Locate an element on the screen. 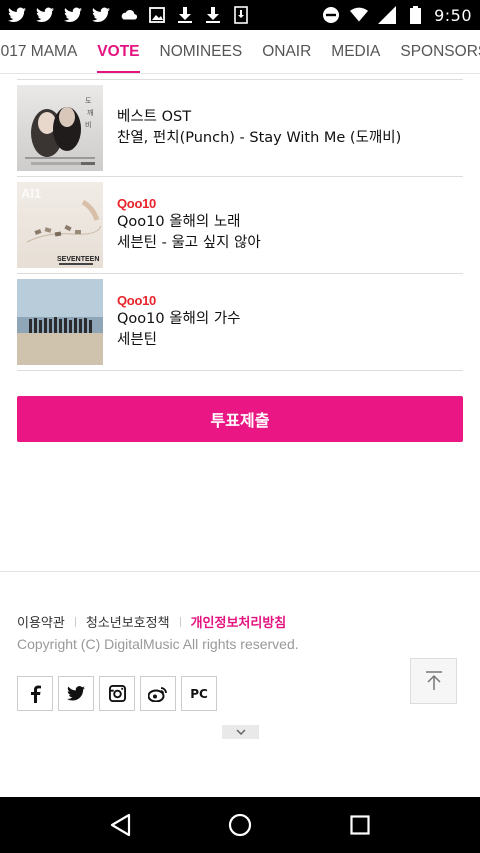  tab-2017-mama: 2017 MAMA is located at coordinates (38, 51).